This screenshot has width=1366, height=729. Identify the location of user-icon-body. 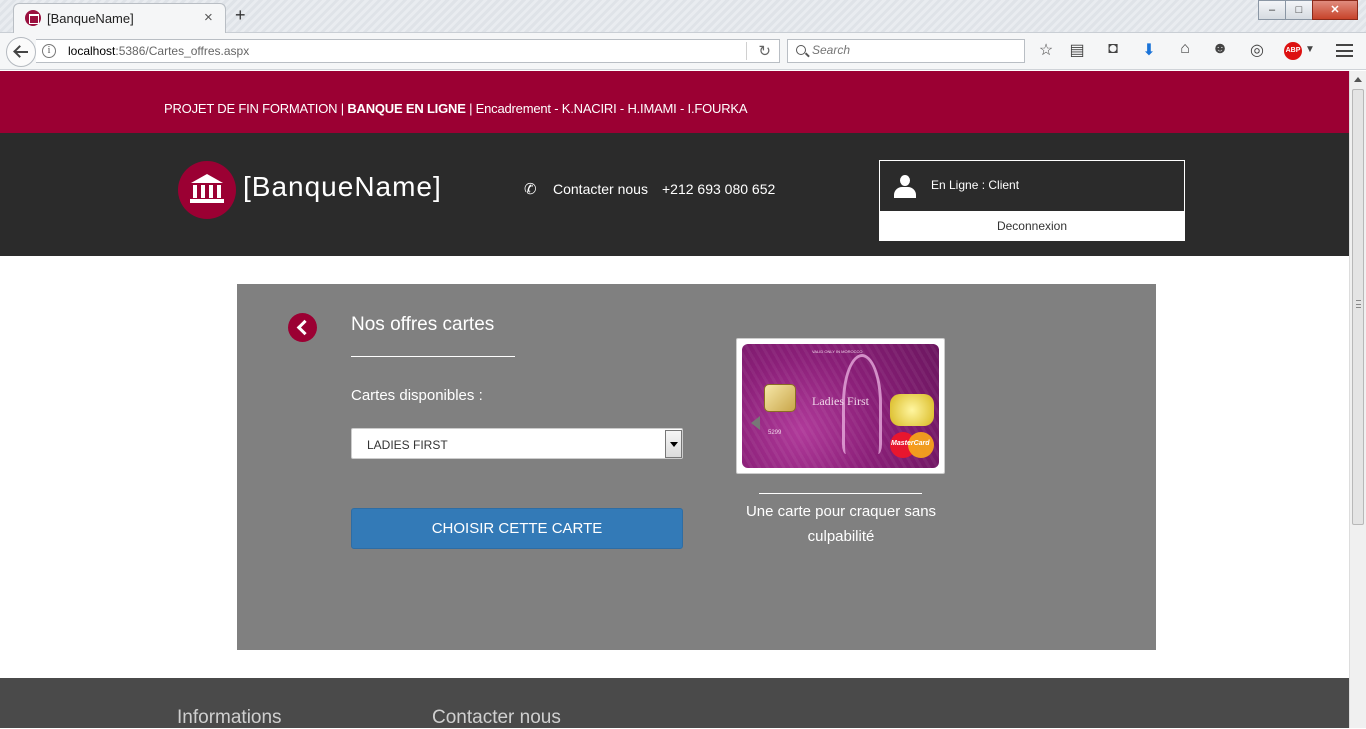
(905, 192).